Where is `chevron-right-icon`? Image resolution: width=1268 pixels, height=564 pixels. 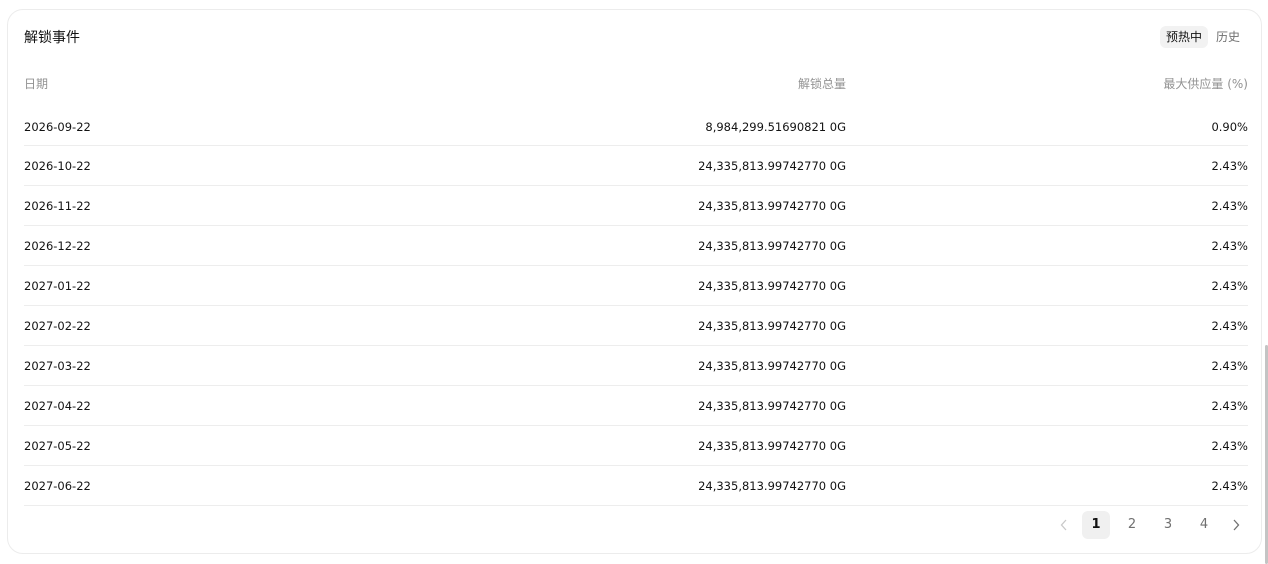 chevron-right-icon is located at coordinates (1236, 525).